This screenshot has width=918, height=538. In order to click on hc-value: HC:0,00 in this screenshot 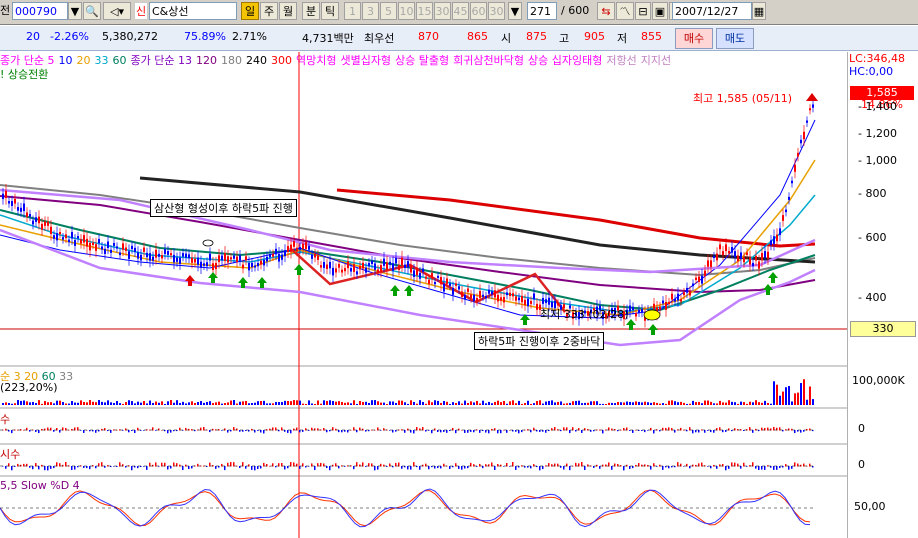, I will do `click(871, 71)`.